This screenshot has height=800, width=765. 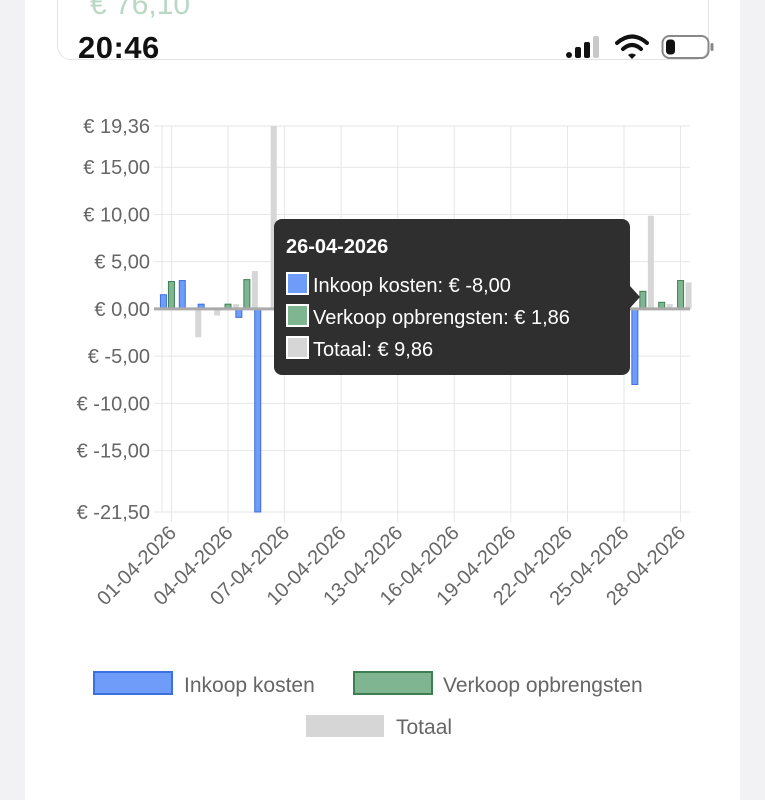 What do you see at coordinates (412, 286) in the screenshot?
I see `tooltip-line: Inkoop kosten: € -8,00` at bounding box center [412, 286].